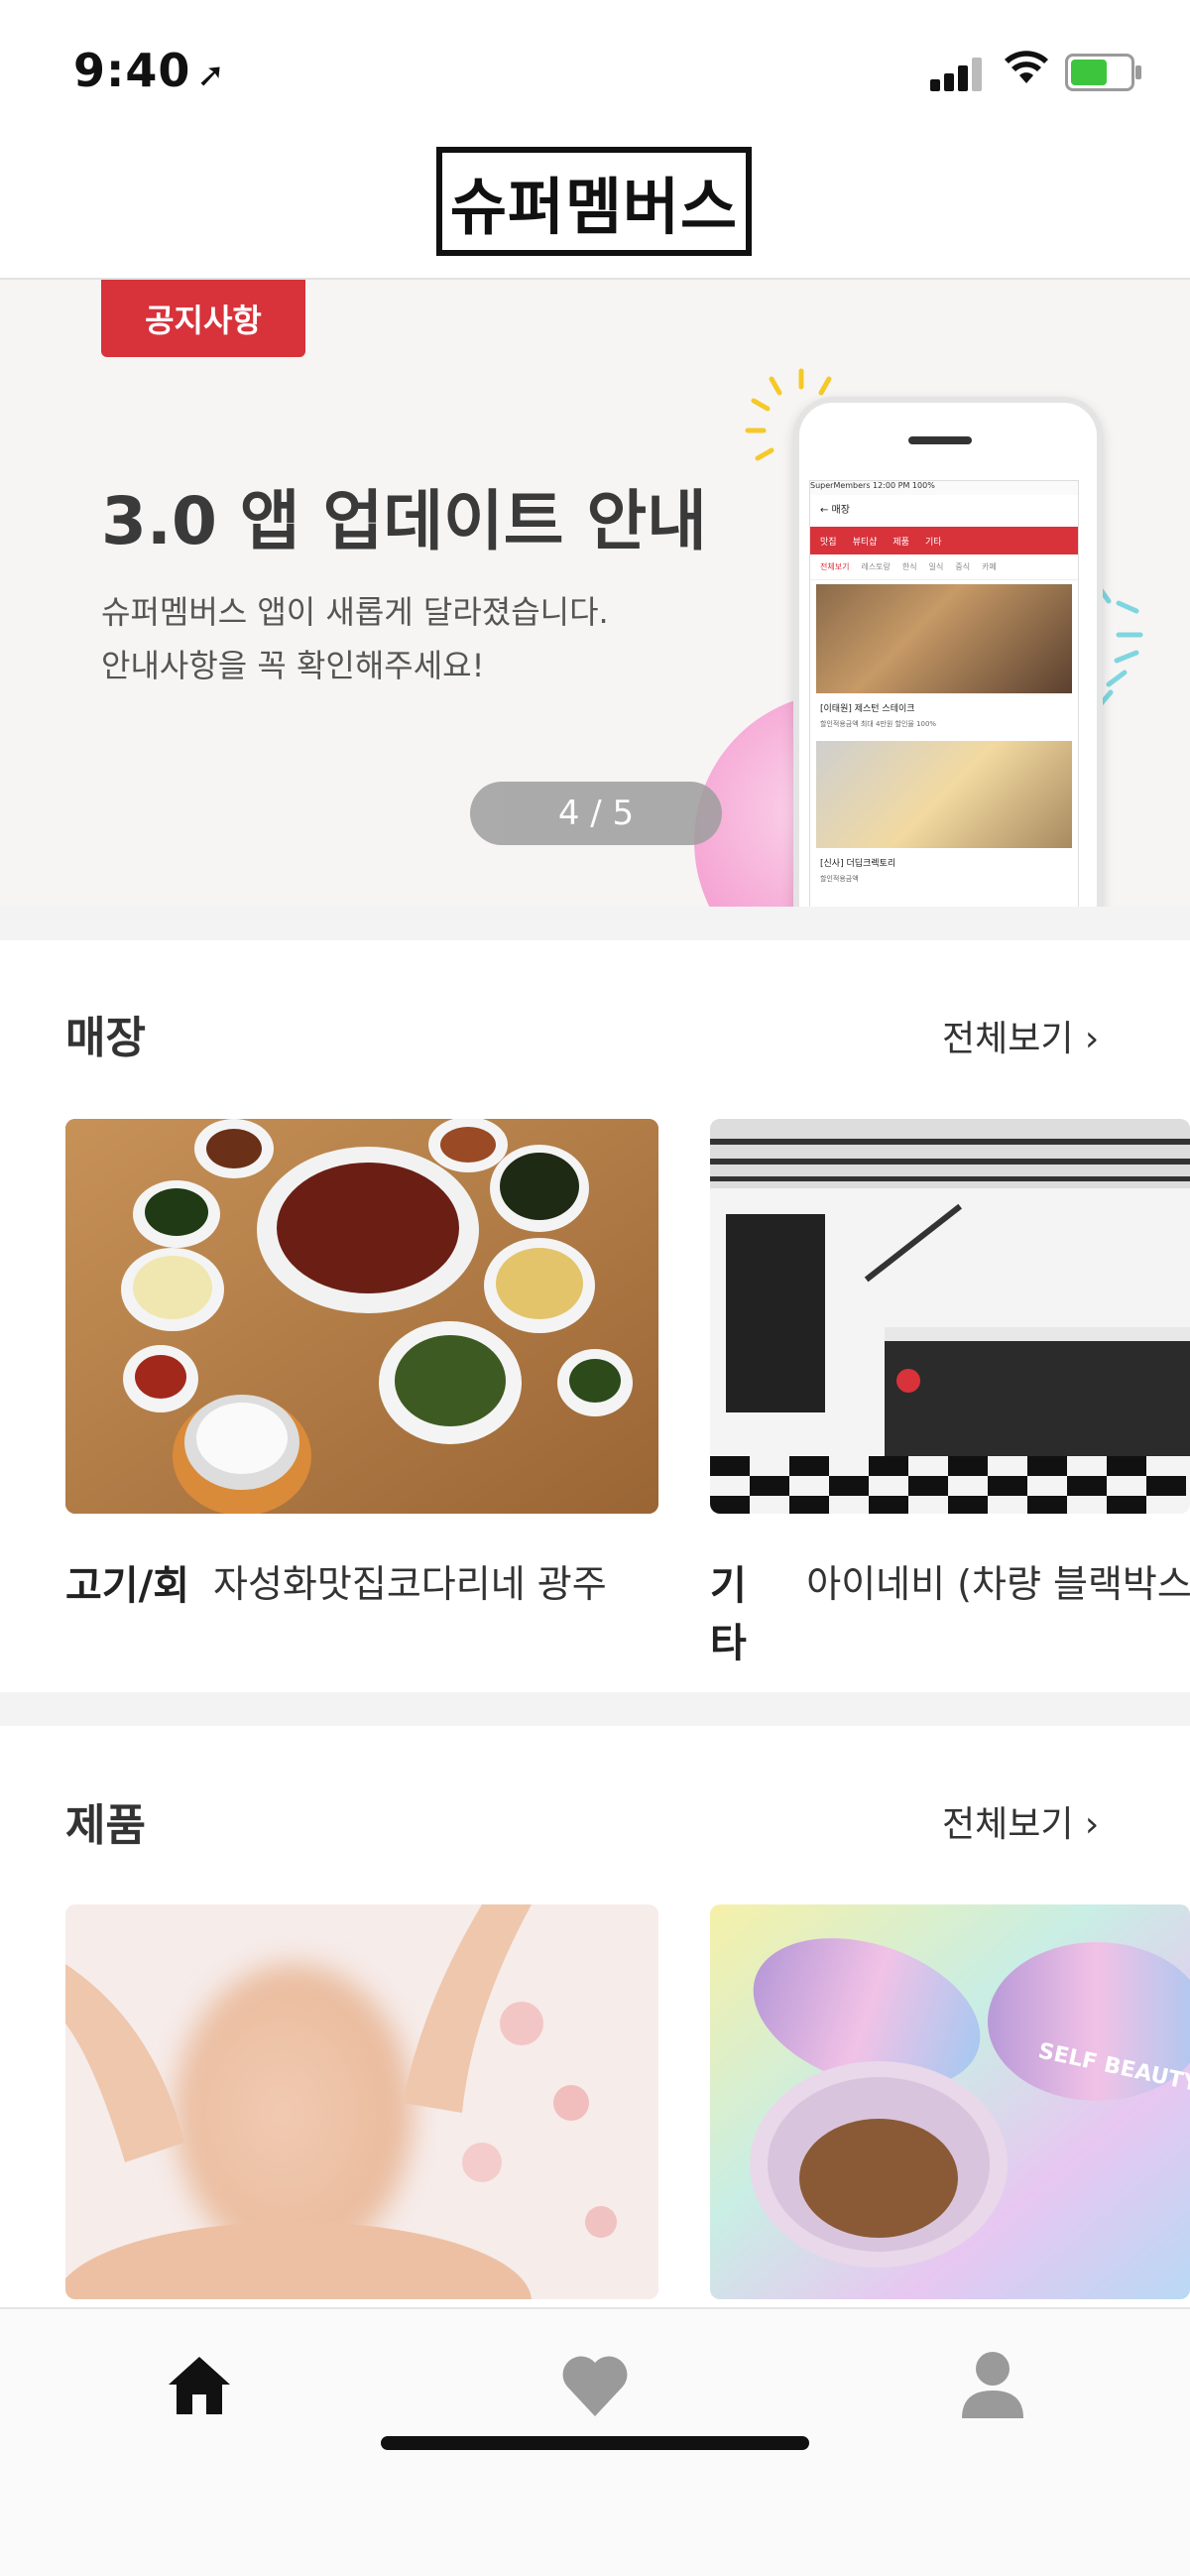  I want to click on stores-see-all-link: 전체보기 ›, so click(1020, 1035).